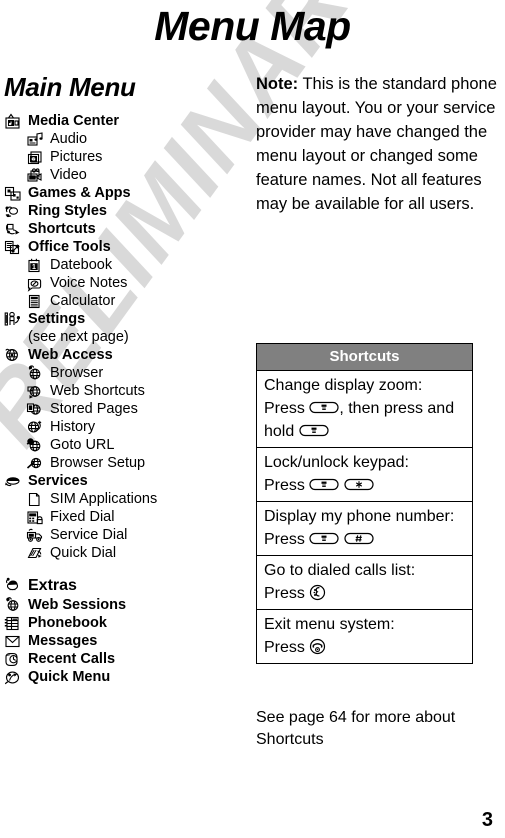 The image size is (505, 838). I want to click on extras-menu-item-label: Recent Calls, so click(72, 658).